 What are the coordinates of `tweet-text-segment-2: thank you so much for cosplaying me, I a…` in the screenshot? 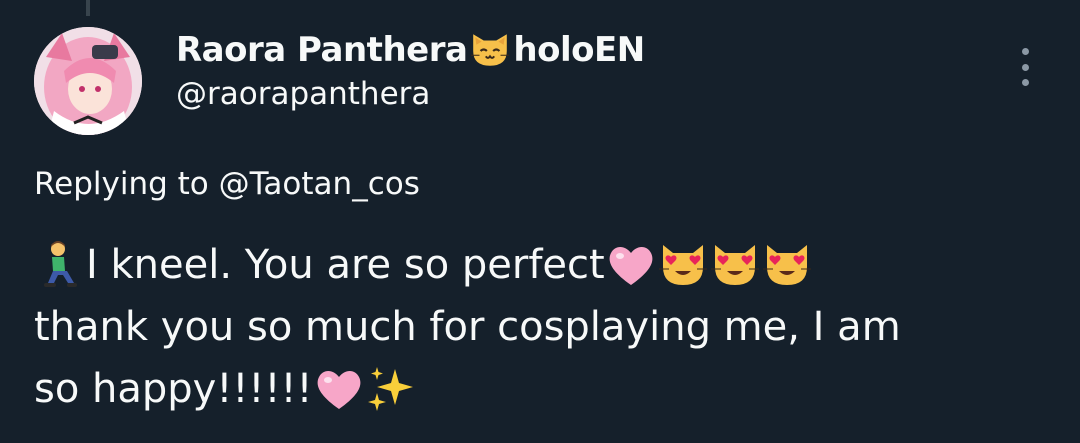 It's located at (467, 327).